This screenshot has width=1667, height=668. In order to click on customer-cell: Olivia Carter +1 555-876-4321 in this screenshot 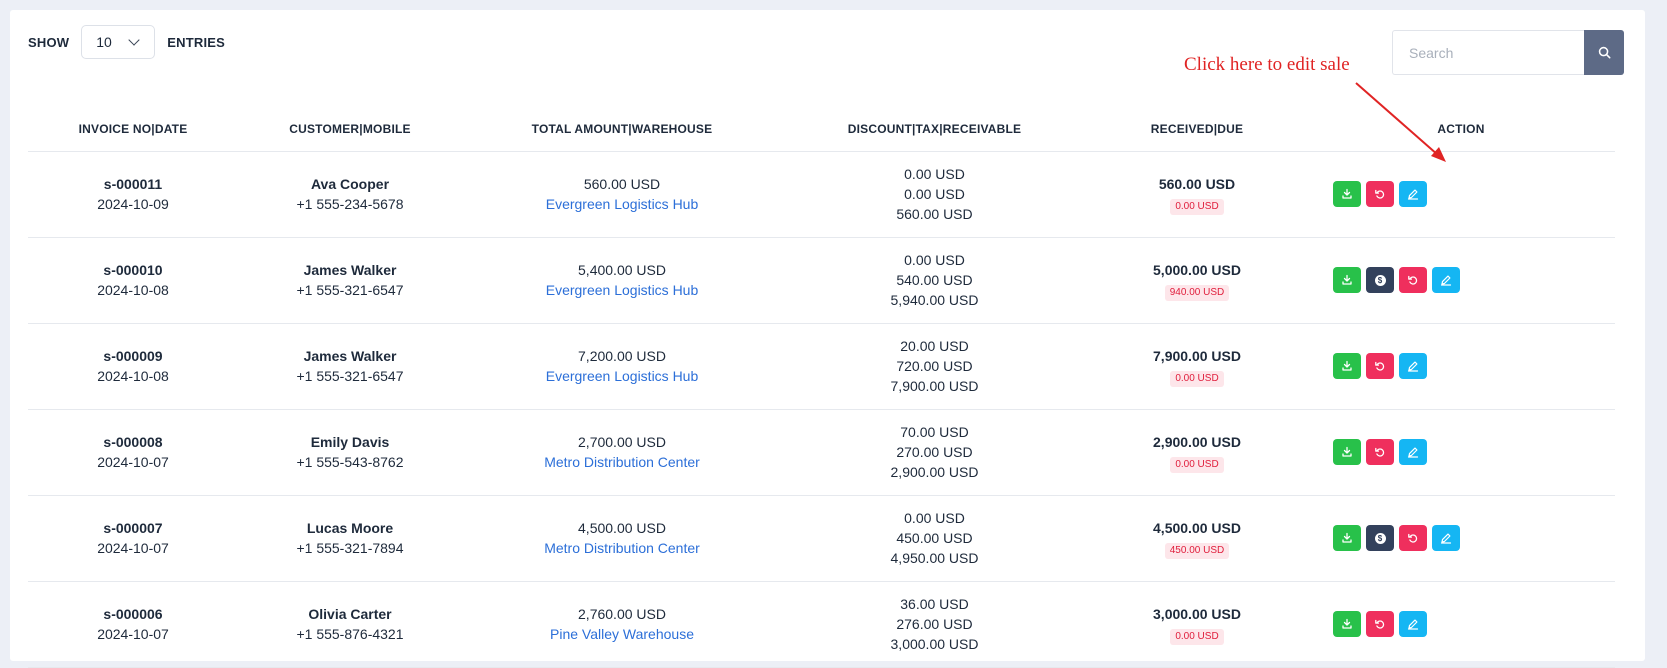, I will do `click(350, 624)`.